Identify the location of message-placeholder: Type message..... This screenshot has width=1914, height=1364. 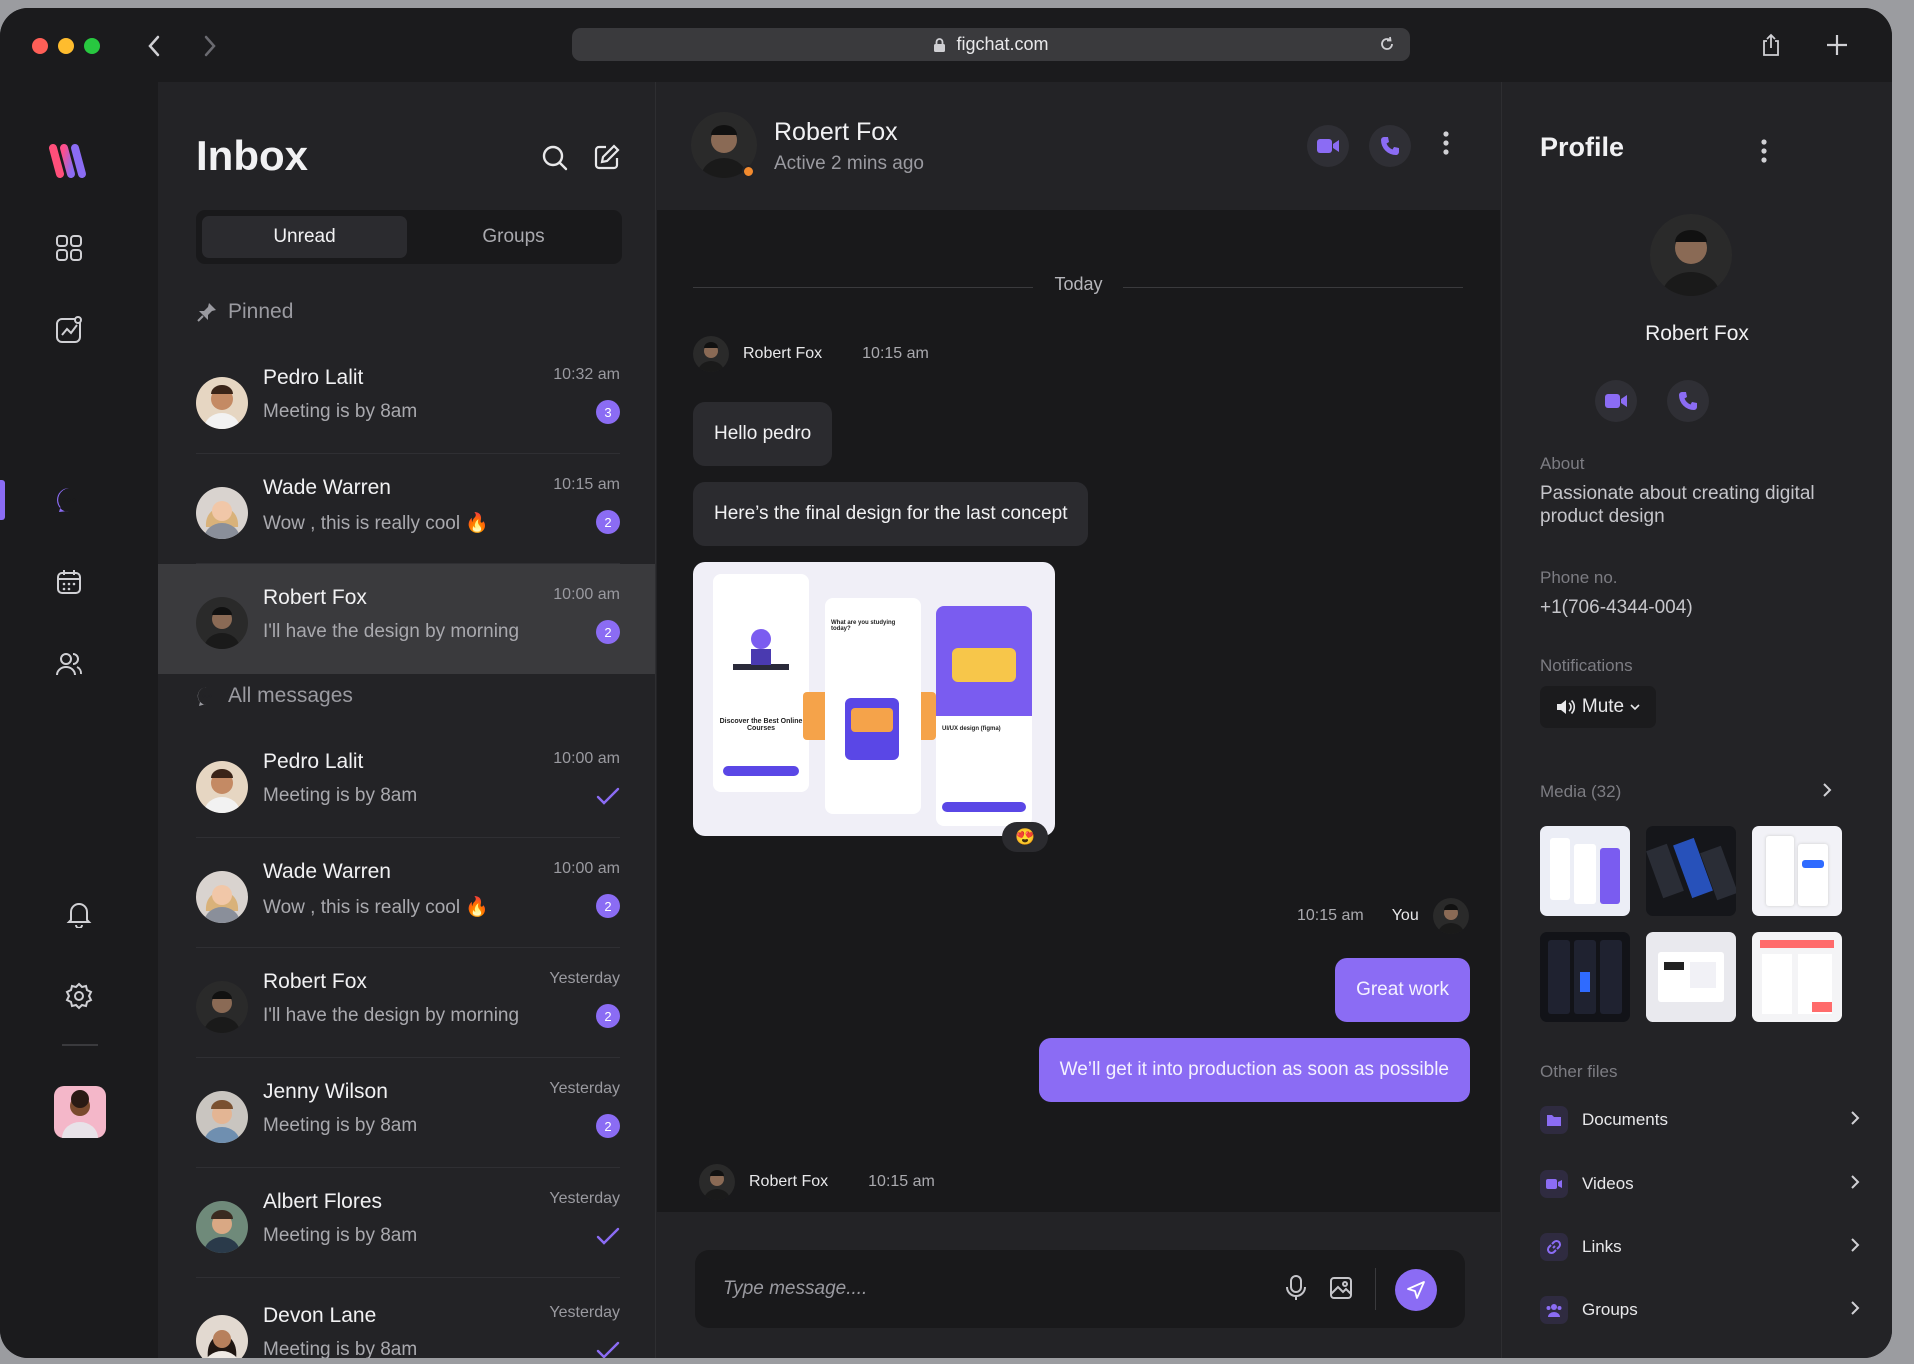
(795, 1288).